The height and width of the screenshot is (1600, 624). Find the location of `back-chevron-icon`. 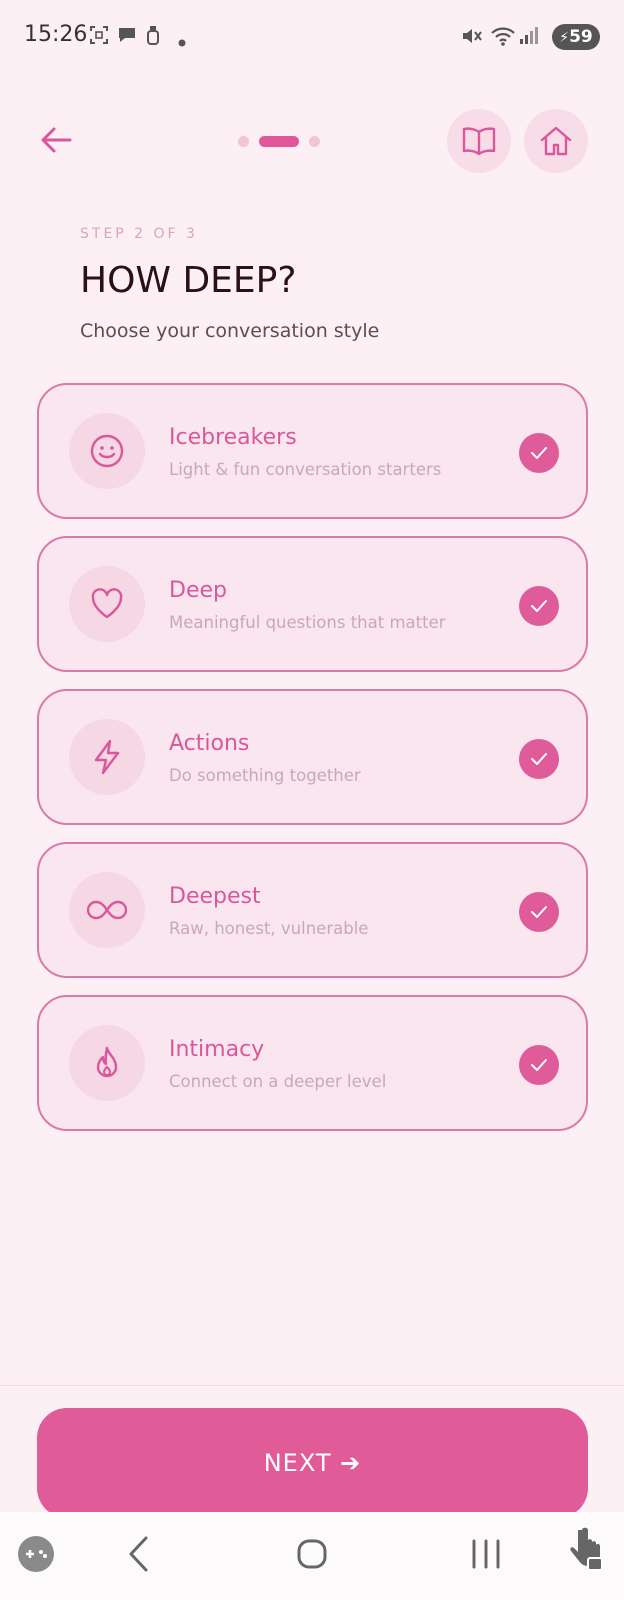

back-chevron-icon is located at coordinates (139, 1554).